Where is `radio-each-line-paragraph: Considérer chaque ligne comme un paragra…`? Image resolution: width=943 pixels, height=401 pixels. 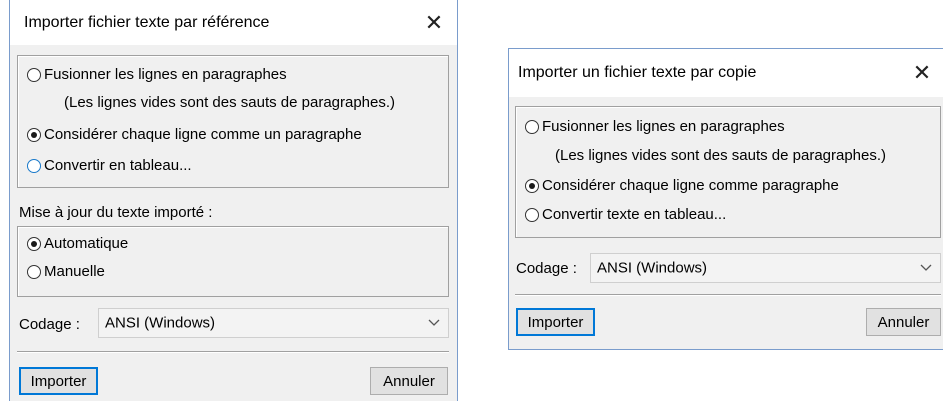 radio-each-line-paragraph: Considérer chaque ligne comme un paragra… is located at coordinates (194, 134).